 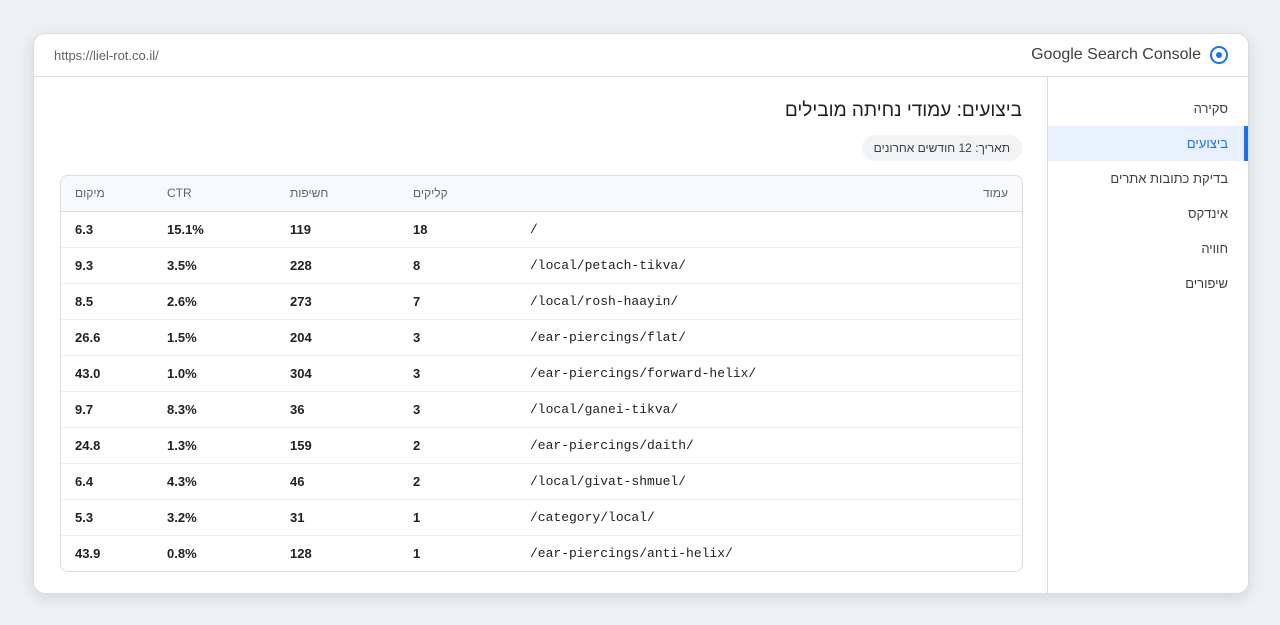 I want to click on page-title: ביצועים: עמודי נחיתה מובילים, so click(x=903, y=110).